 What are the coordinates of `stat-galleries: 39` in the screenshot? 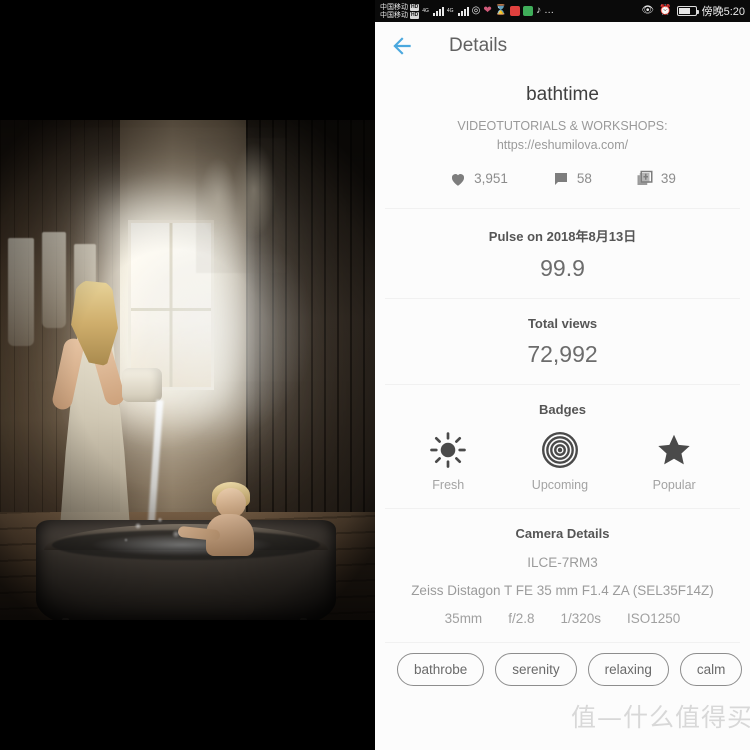 It's located at (656, 179).